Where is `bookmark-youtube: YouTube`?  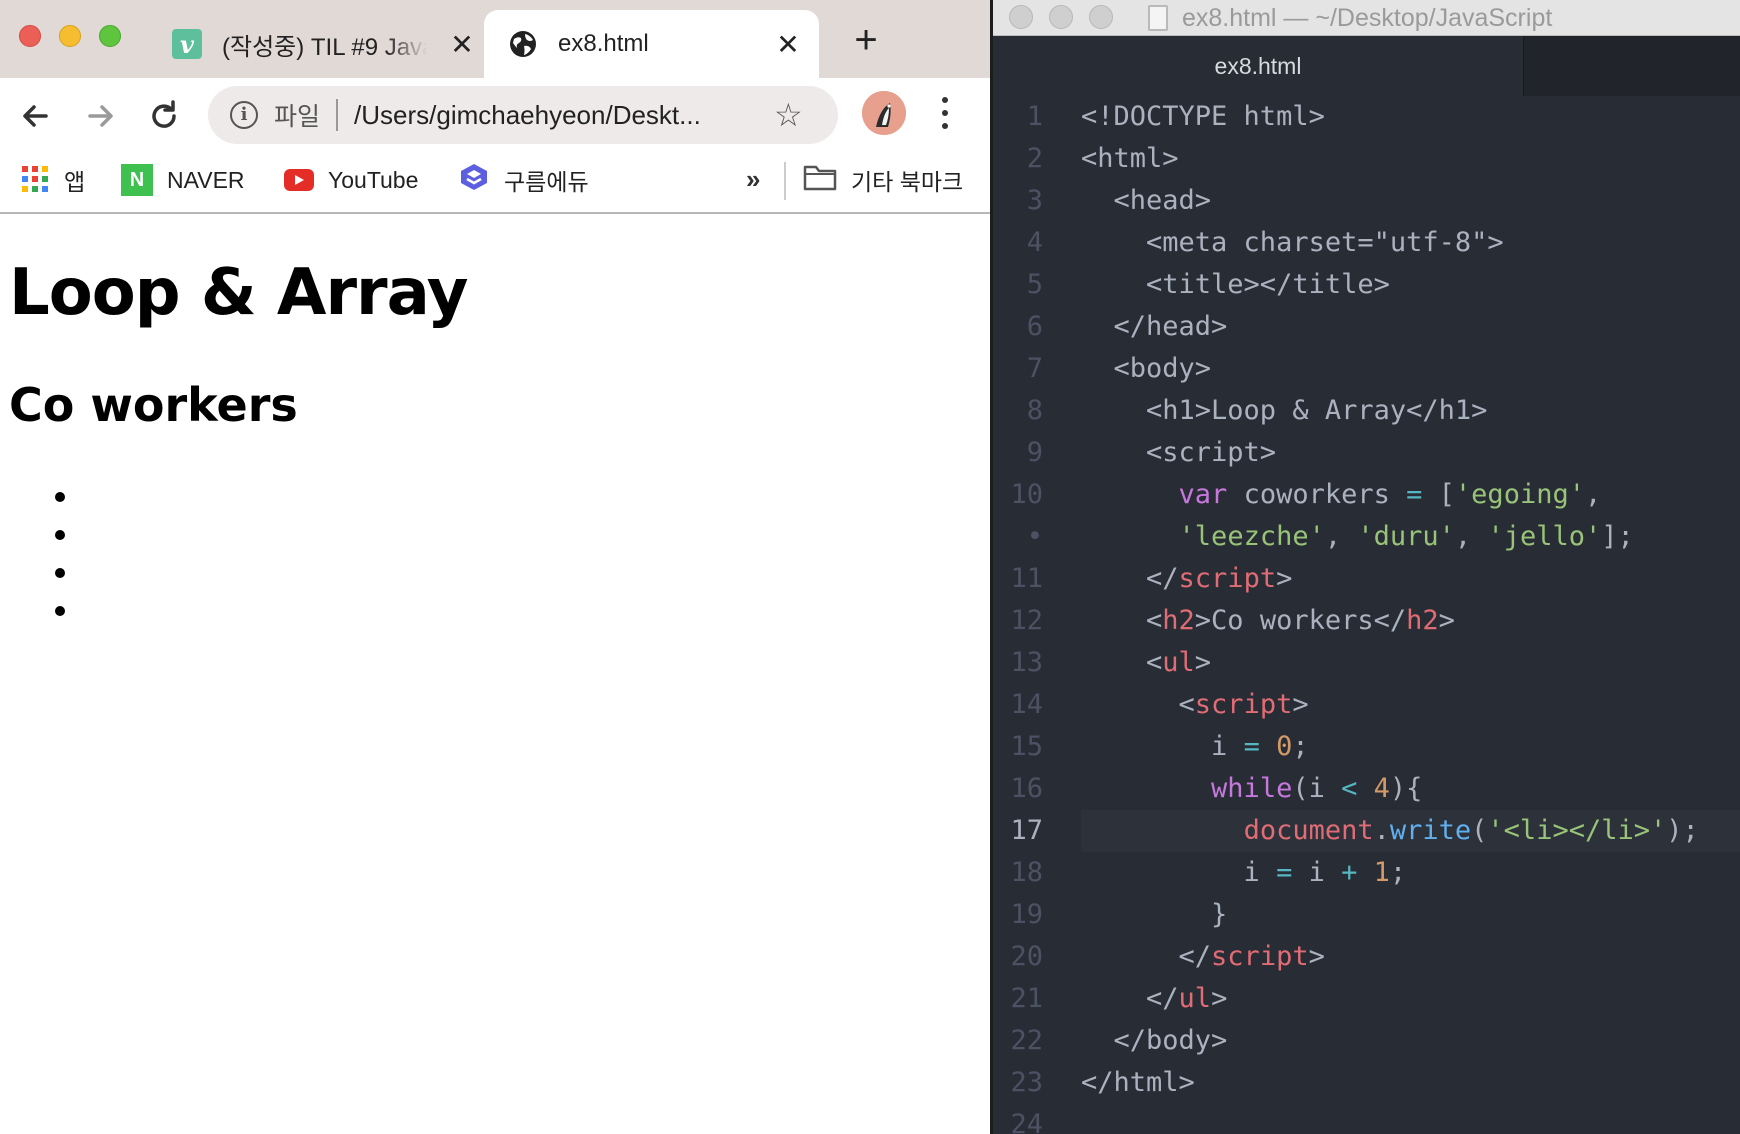 bookmark-youtube: YouTube is located at coordinates (351, 180).